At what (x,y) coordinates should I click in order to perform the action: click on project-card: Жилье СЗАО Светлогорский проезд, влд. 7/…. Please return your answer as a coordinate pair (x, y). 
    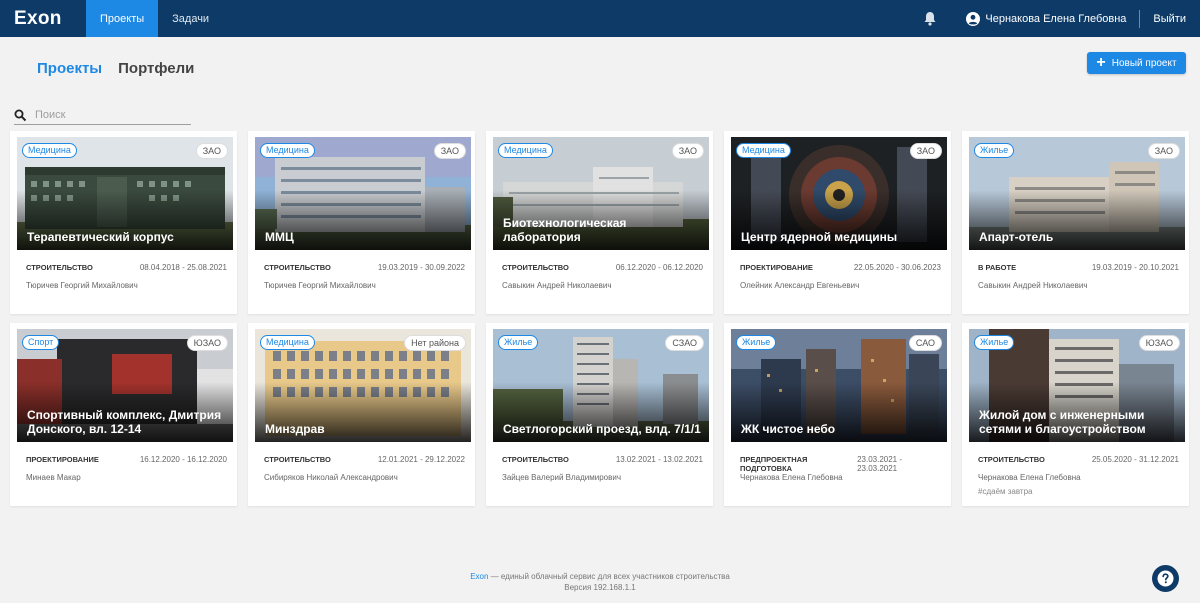
    Looking at the image, I should click on (599, 414).